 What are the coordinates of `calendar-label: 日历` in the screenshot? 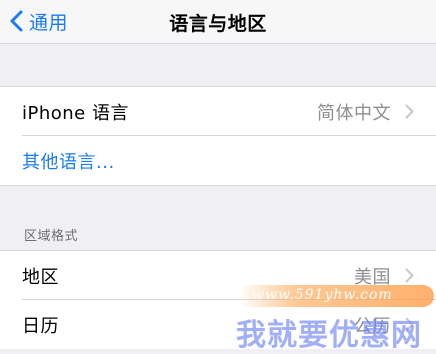 It's located at (40, 326).